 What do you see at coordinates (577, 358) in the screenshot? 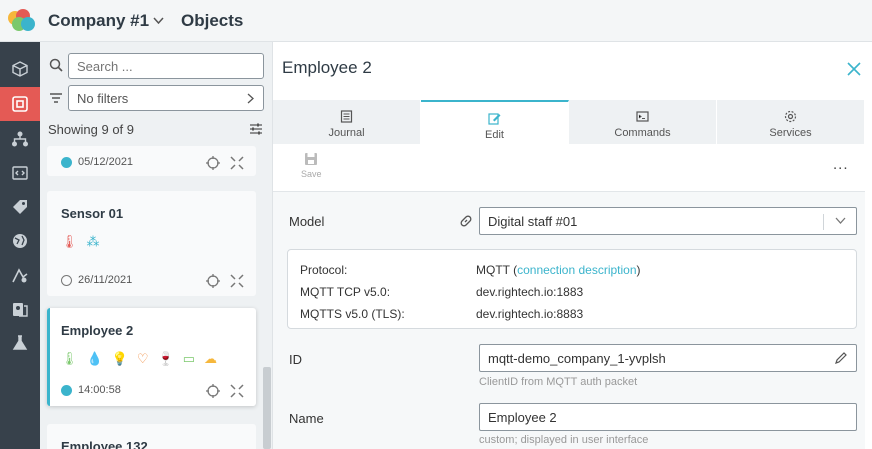
I see `id-value: mqtt-demo_company_1-yvplsh` at bounding box center [577, 358].